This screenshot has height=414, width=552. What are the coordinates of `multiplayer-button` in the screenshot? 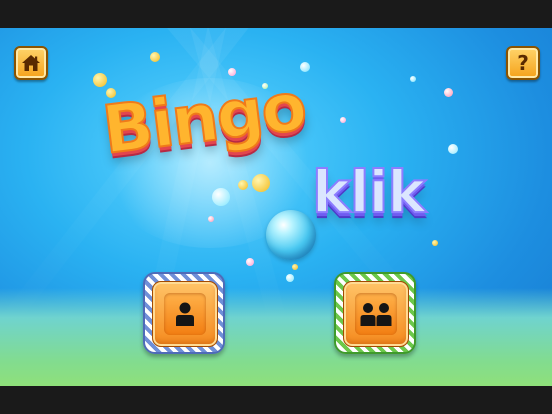 It's located at (375, 313).